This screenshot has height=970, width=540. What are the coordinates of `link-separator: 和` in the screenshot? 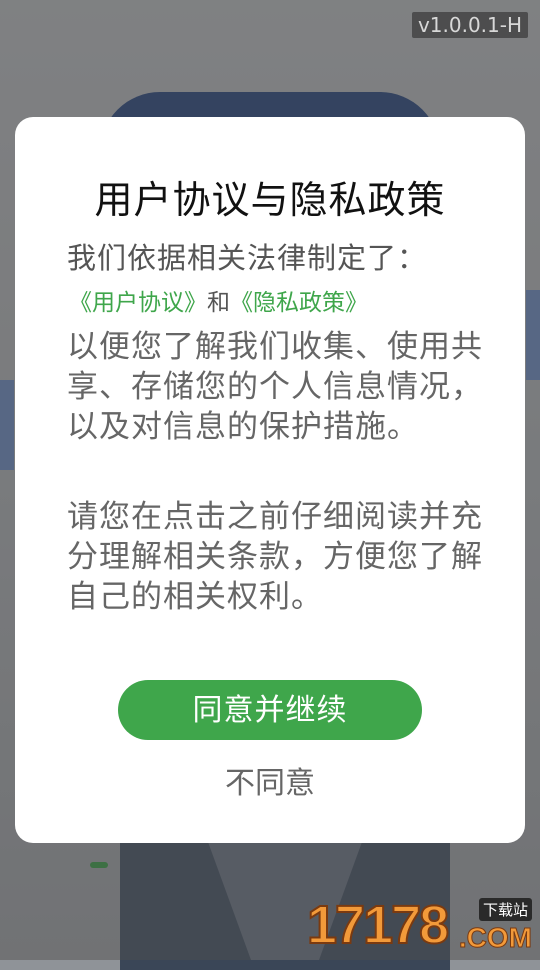 It's located at (218, 303).